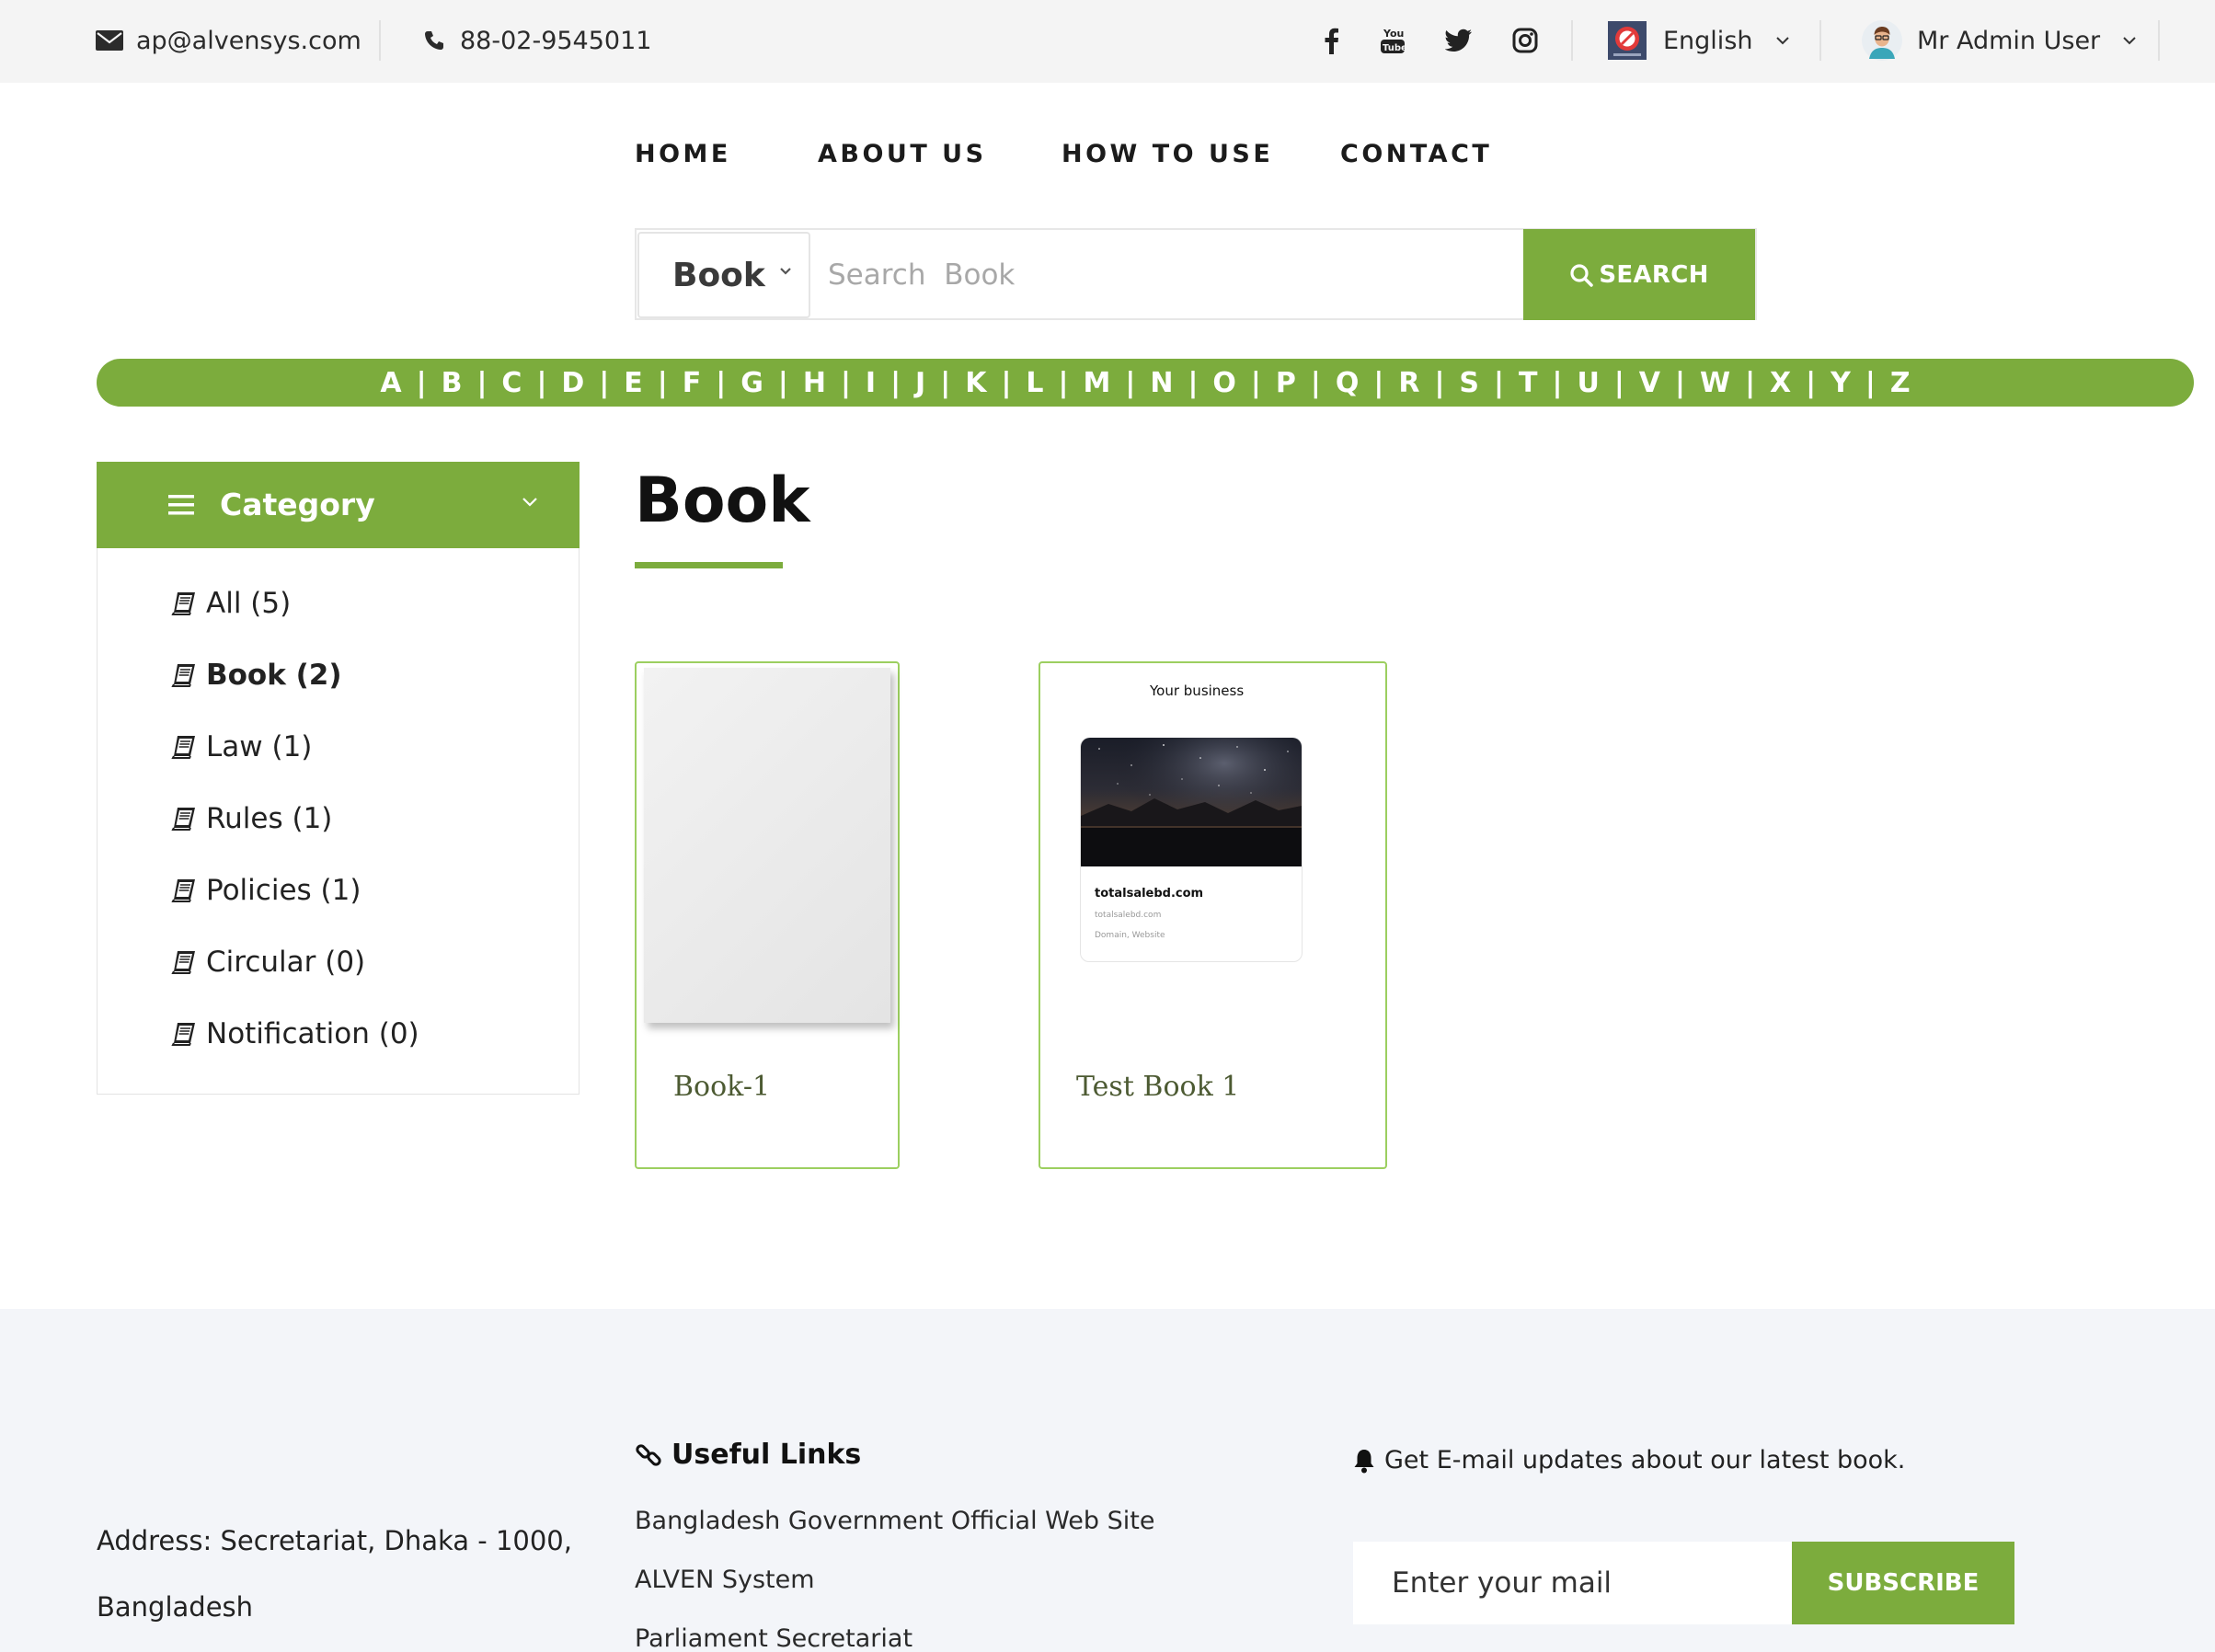 The image size is (2215, 1652). I want to click on alphabet-letter-o: O, so click(1224, 383).